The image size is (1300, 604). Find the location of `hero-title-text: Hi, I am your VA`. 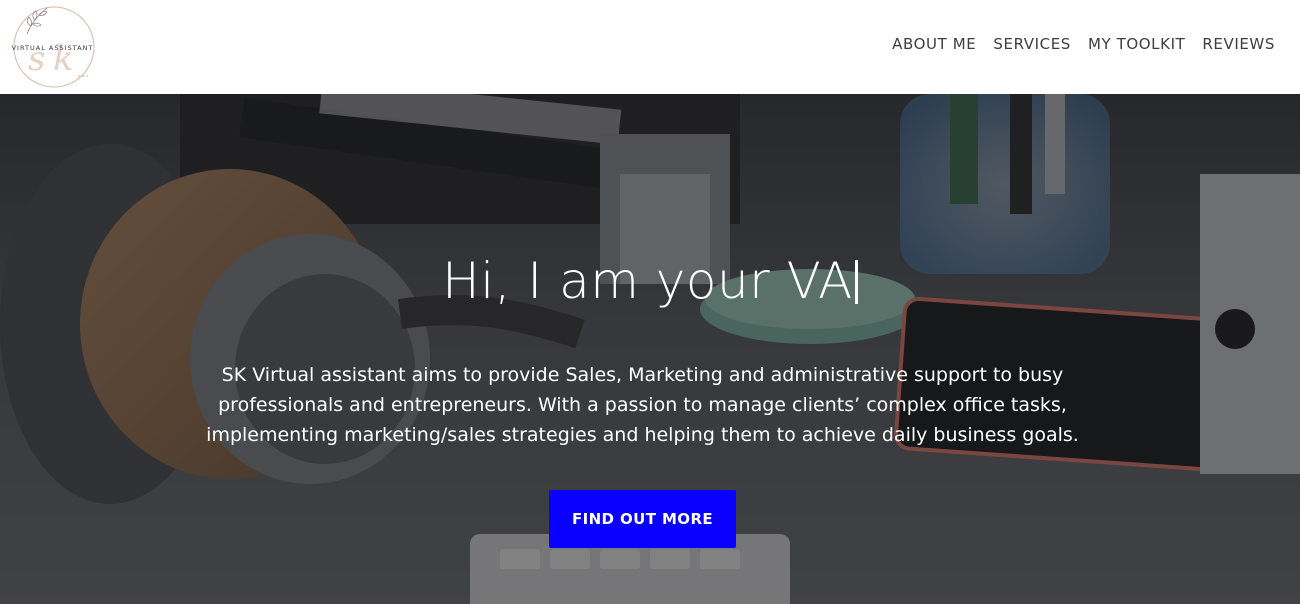

hero-title-text: Hi, I am your VA is located at coordinates (647, 281).